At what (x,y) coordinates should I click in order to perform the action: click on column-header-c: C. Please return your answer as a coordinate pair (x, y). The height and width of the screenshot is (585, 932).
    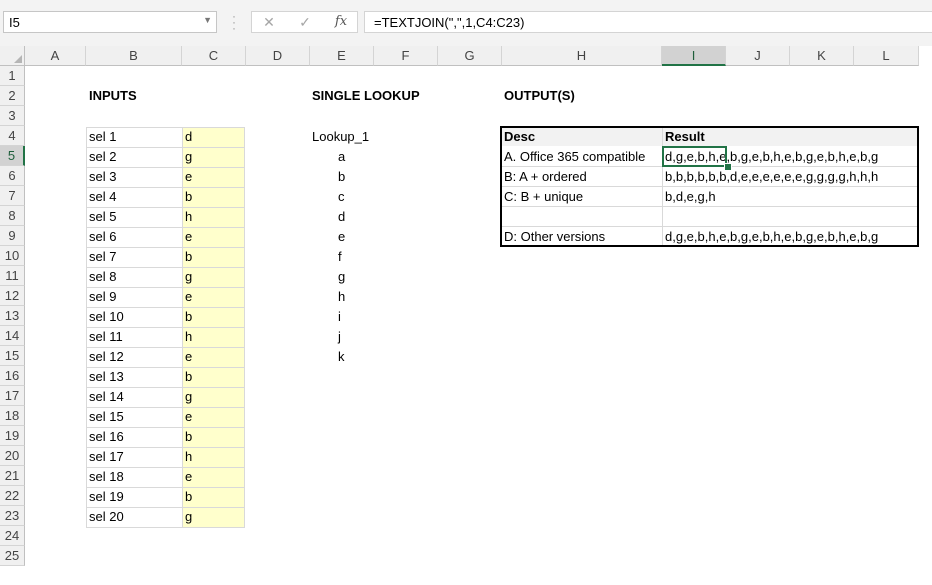
    Looking at the image, I should click on (214, 56).